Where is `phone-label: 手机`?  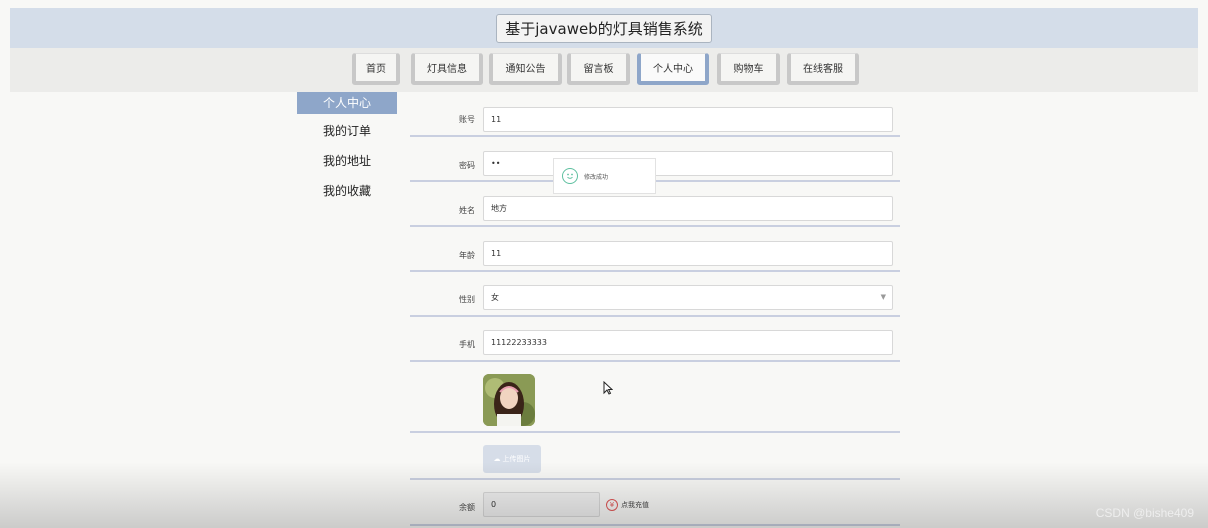
phone-label: 手机 is located at coordinates (467, 344).